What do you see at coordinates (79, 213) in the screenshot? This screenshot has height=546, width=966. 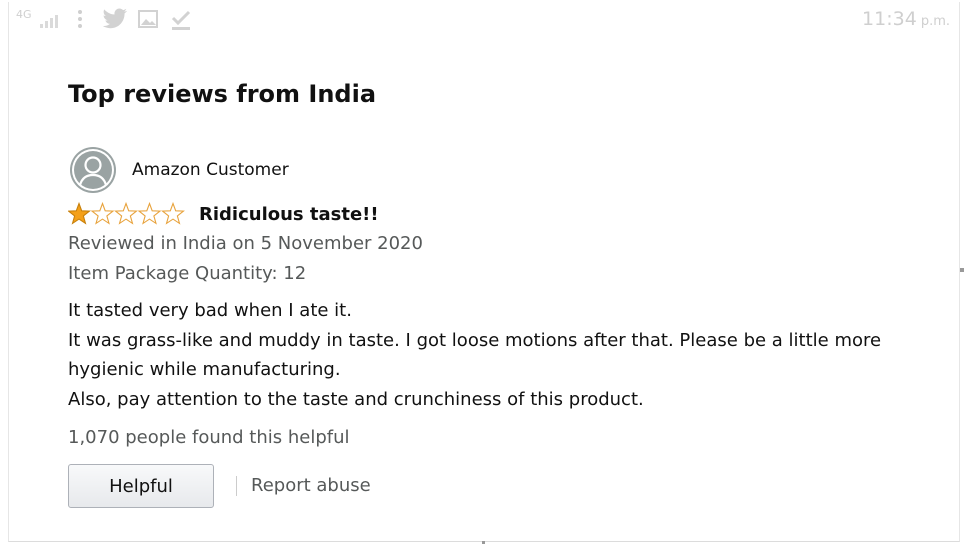 I see `star-filled-icon` at bounding box center [79, 213].